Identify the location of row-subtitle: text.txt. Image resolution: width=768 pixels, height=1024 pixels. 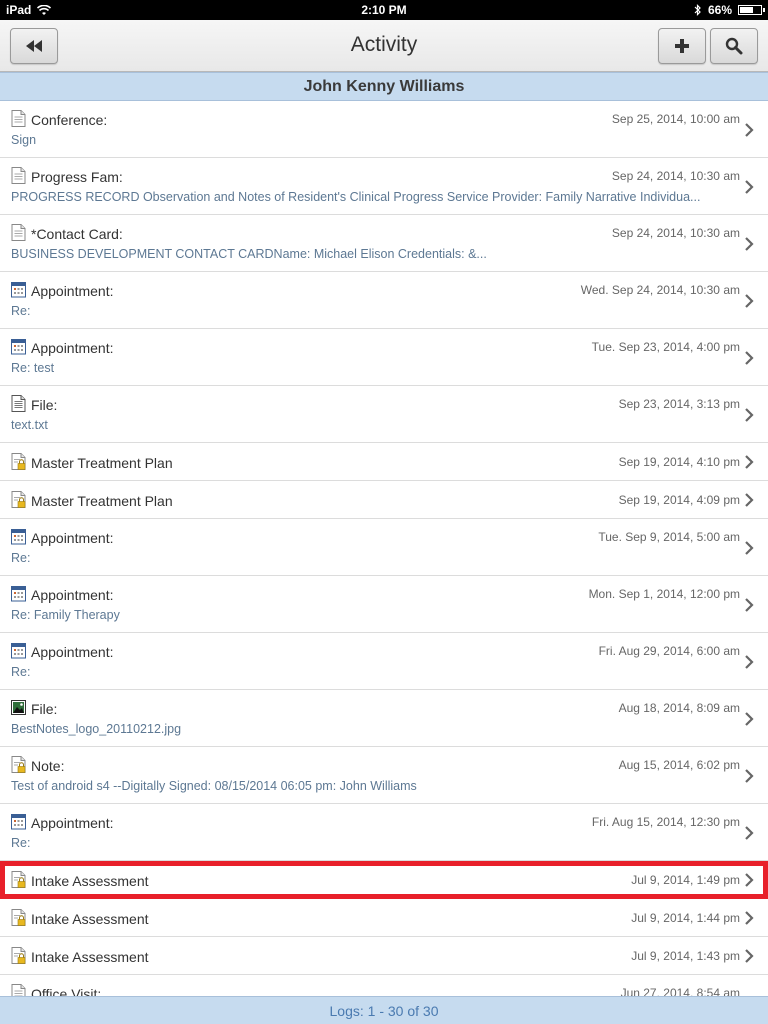
(29, 425).